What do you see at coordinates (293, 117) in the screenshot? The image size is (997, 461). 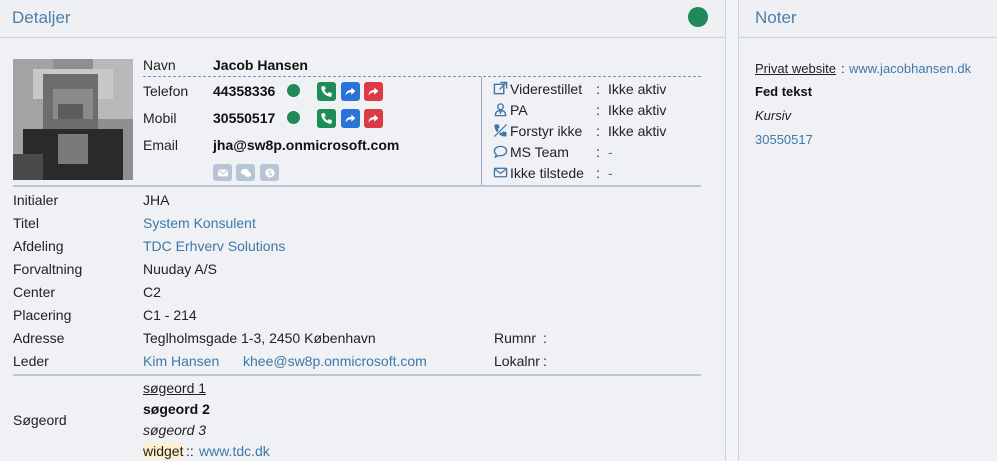 I see `mobil-presence-dot` at bounding box center [293, 117].